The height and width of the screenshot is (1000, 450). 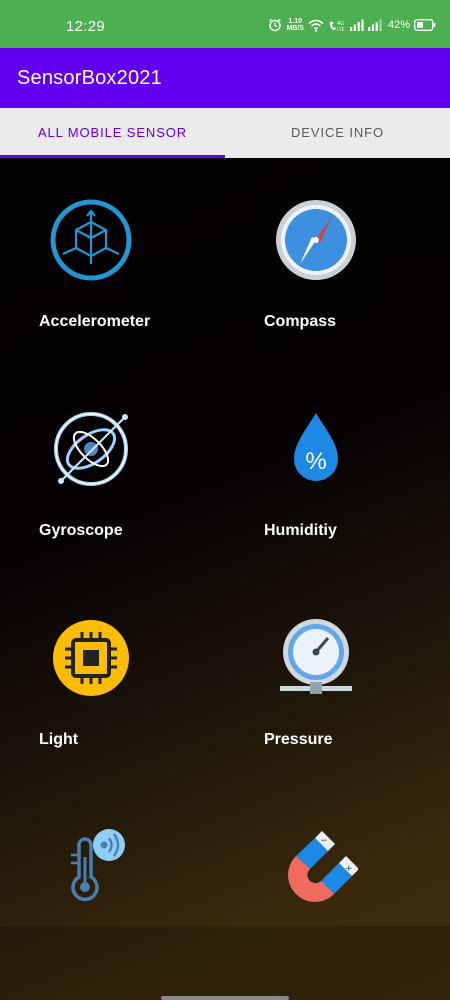 I want to click on humidity-icon: %, so click(x=316, y=447).